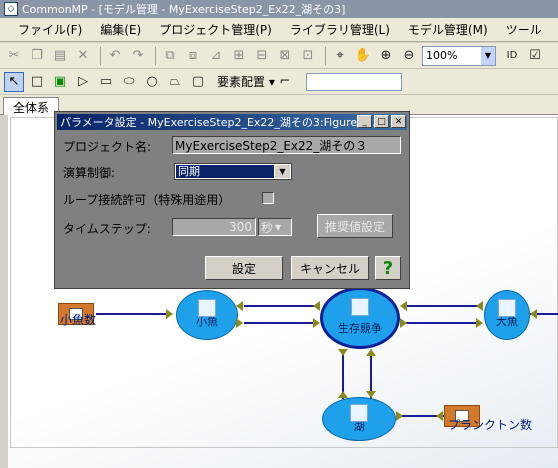 The image size is (558, 468). What do you see at coordinates (107, 229) in the screenshot?
I see `timestep-label: タイムステップ:` at bounding box center [107, 229].